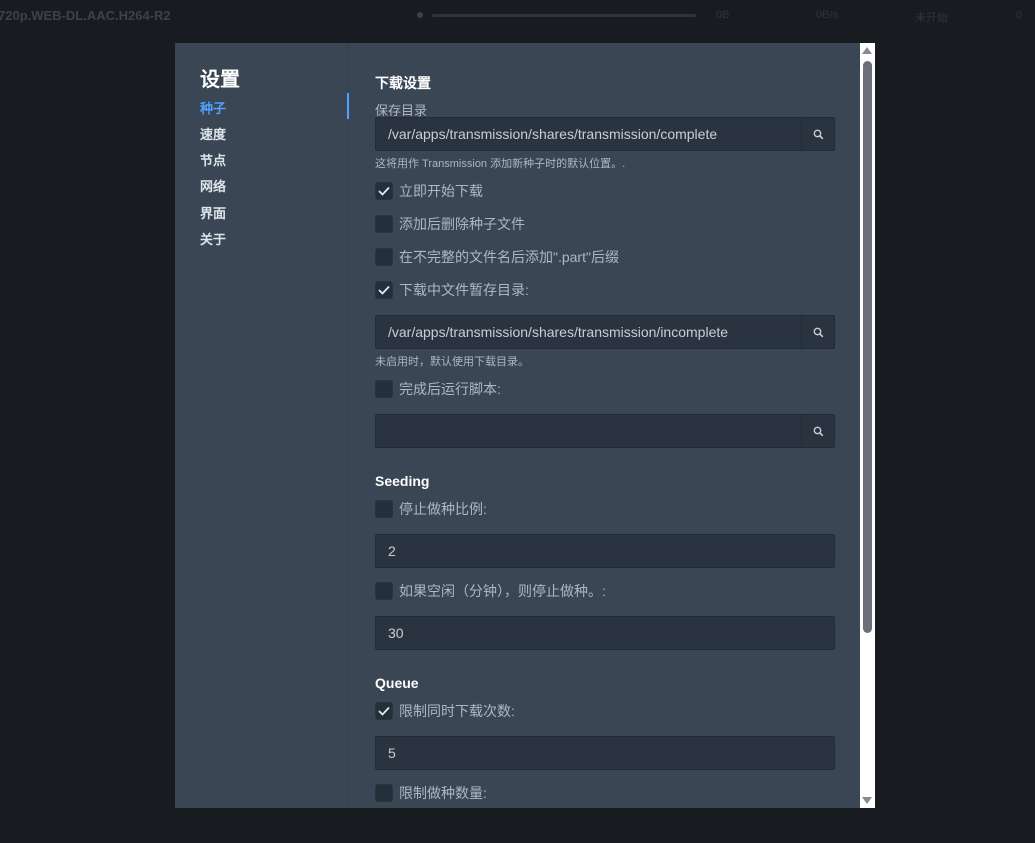 Image resolution: width=1035 pixels, height=843 pixels. I want to click on save-dir-hint: 这将用作 Transmission 添加新种子时的默认位置。., so click(500, 164).